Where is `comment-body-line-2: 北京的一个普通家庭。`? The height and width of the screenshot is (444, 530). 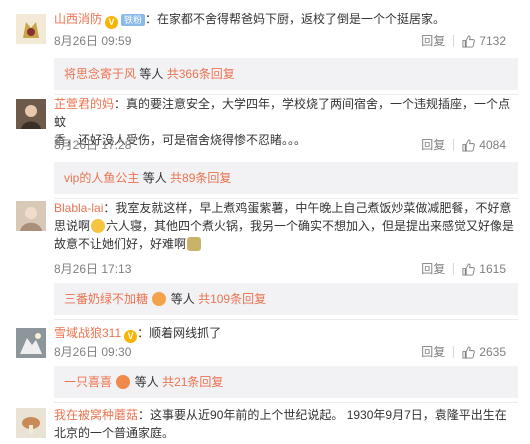 comment-body-line-2: 北京的一个普通家庭。 is located at coordinates (114, 433).